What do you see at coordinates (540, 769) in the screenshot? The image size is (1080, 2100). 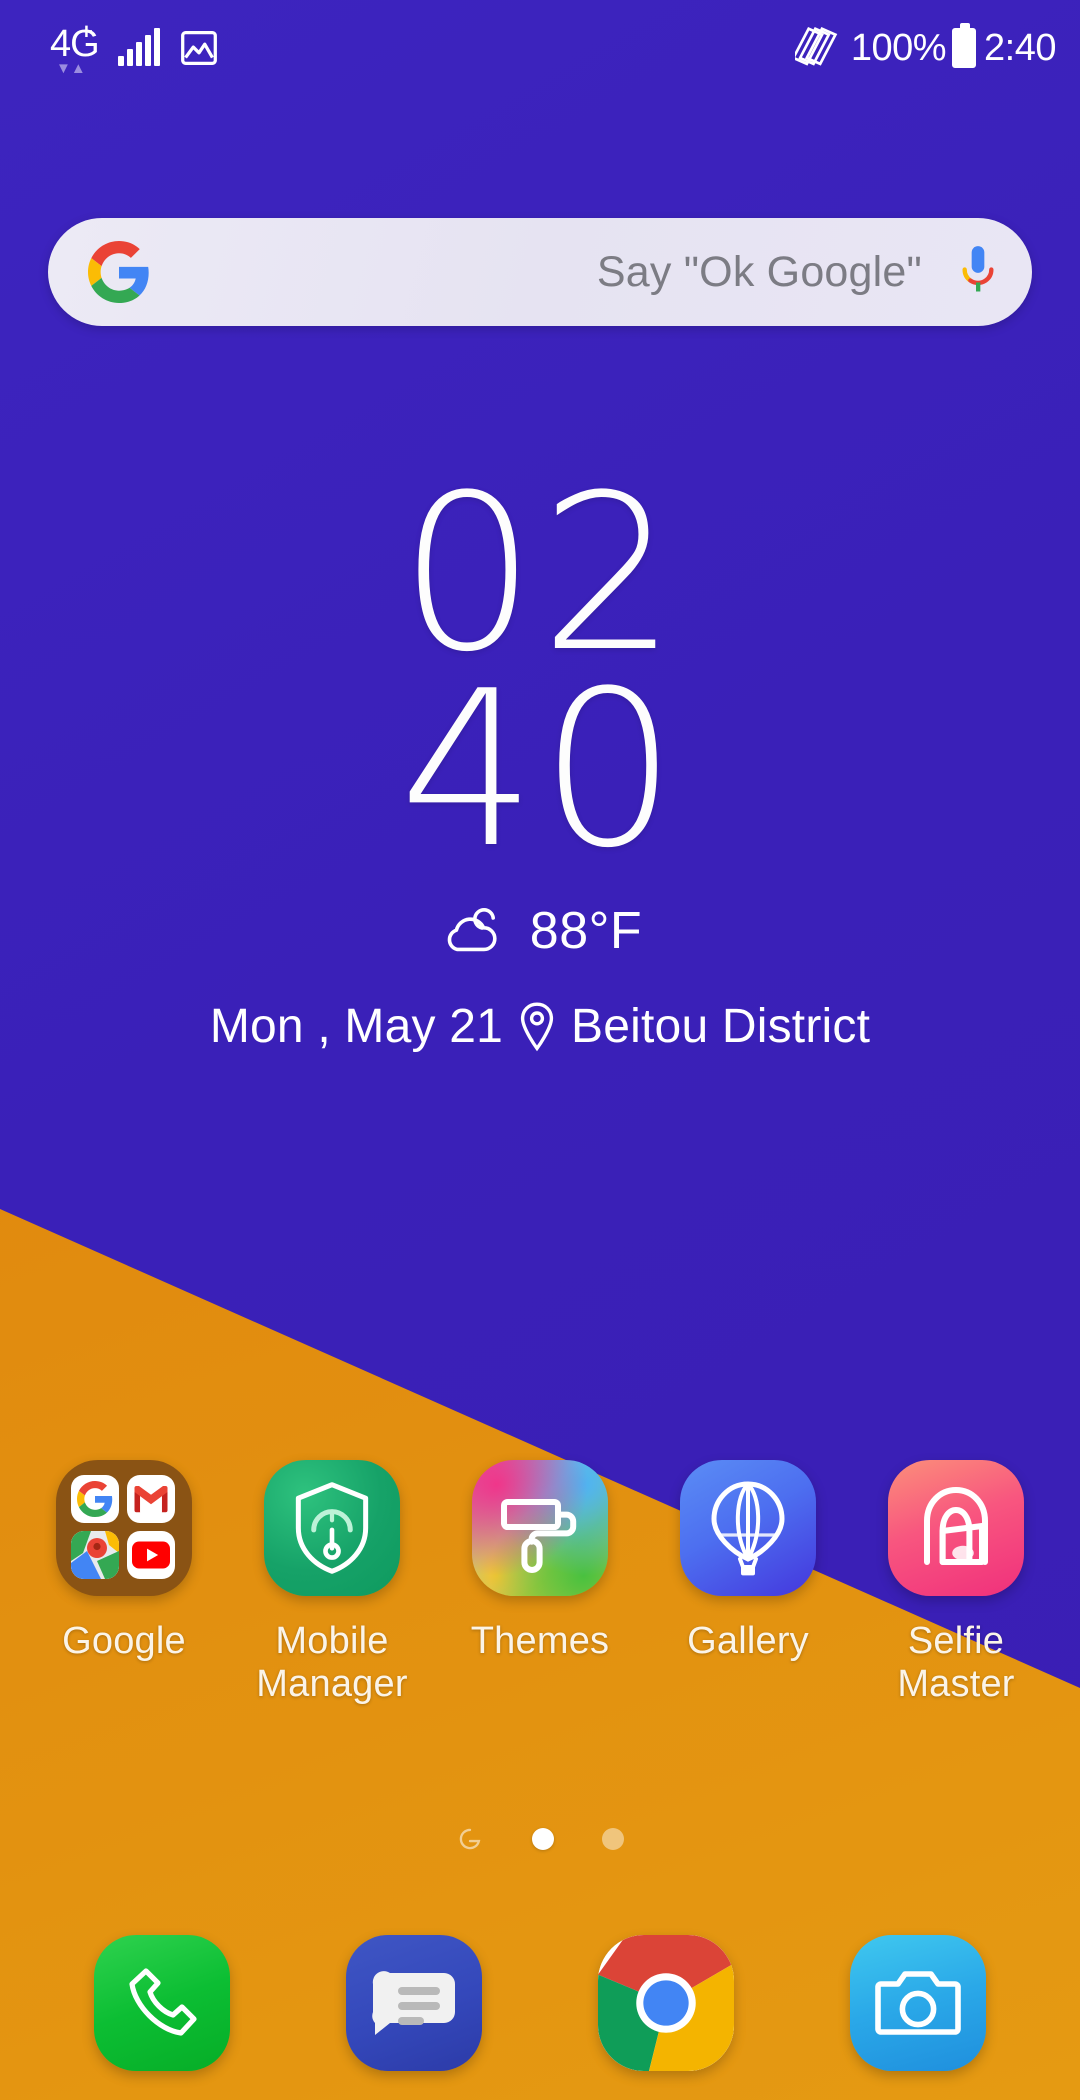 I see `clock-minutes: 40` at bounding box center [540, 769].